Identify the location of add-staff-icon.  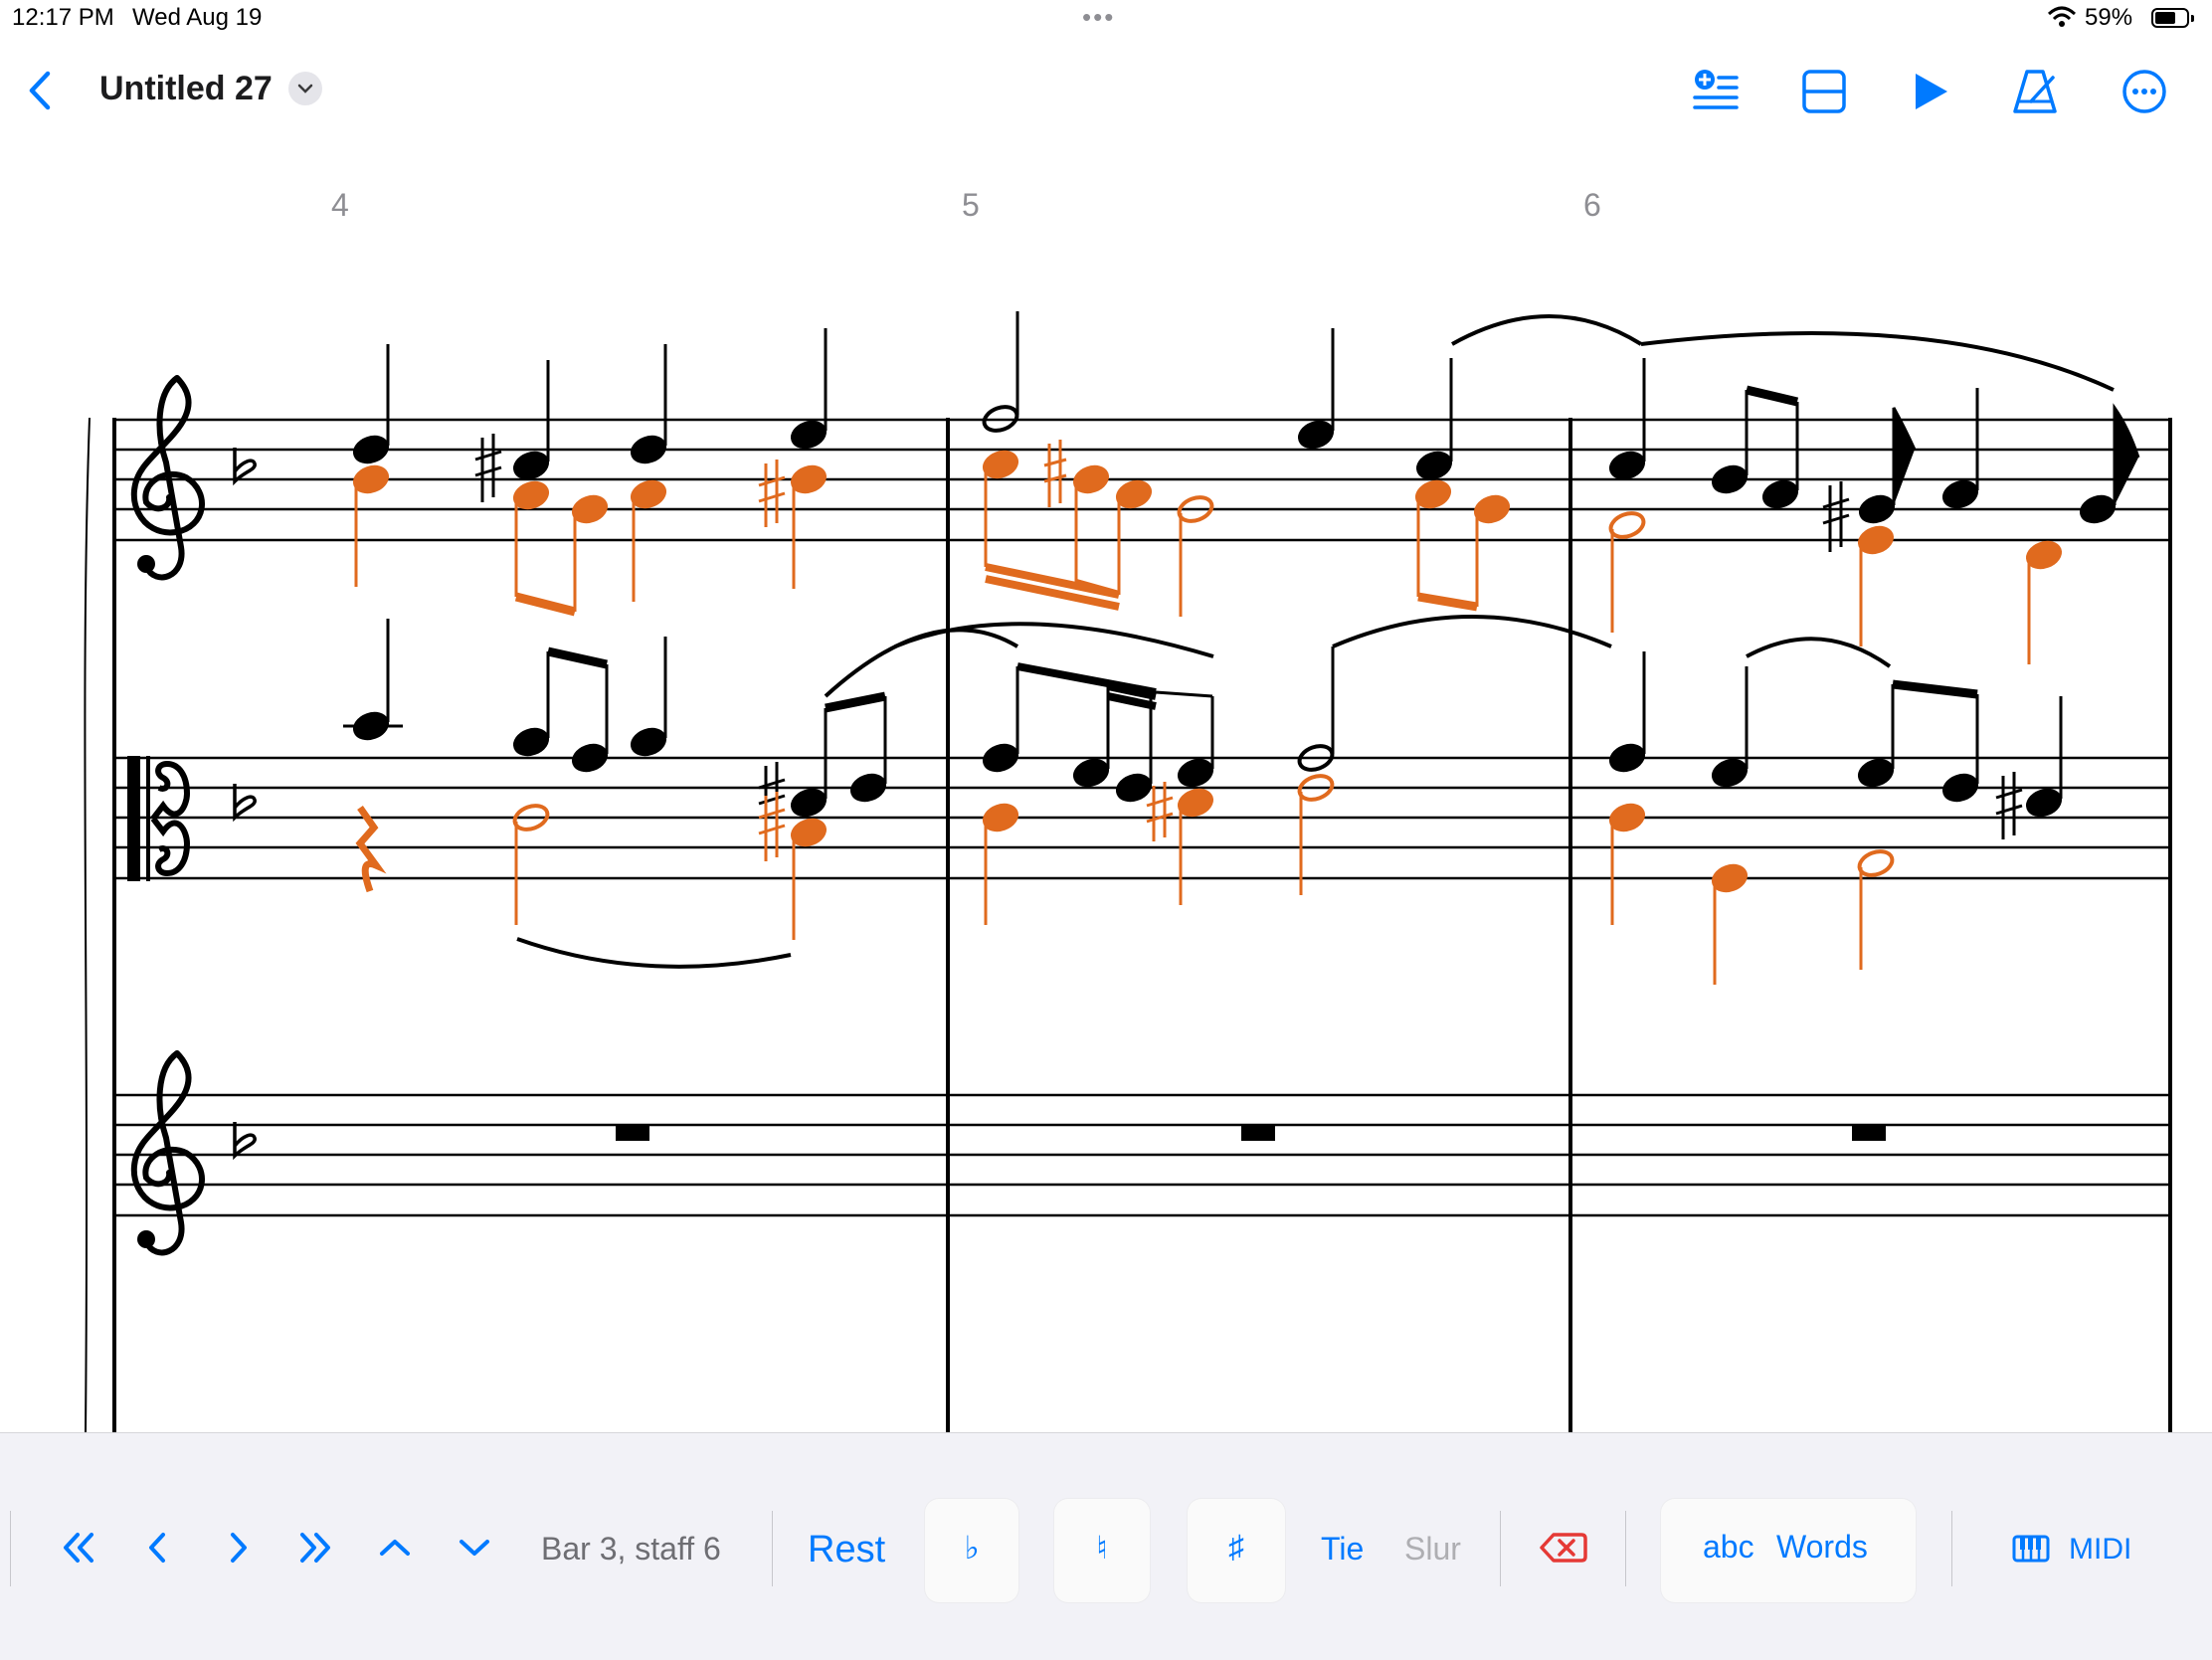
(1715, 91).